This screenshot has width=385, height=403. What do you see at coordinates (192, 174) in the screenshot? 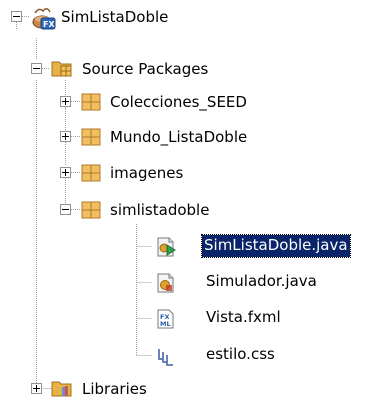
I see `tree-node-package: imagenes` at bounding box center [192, 174].